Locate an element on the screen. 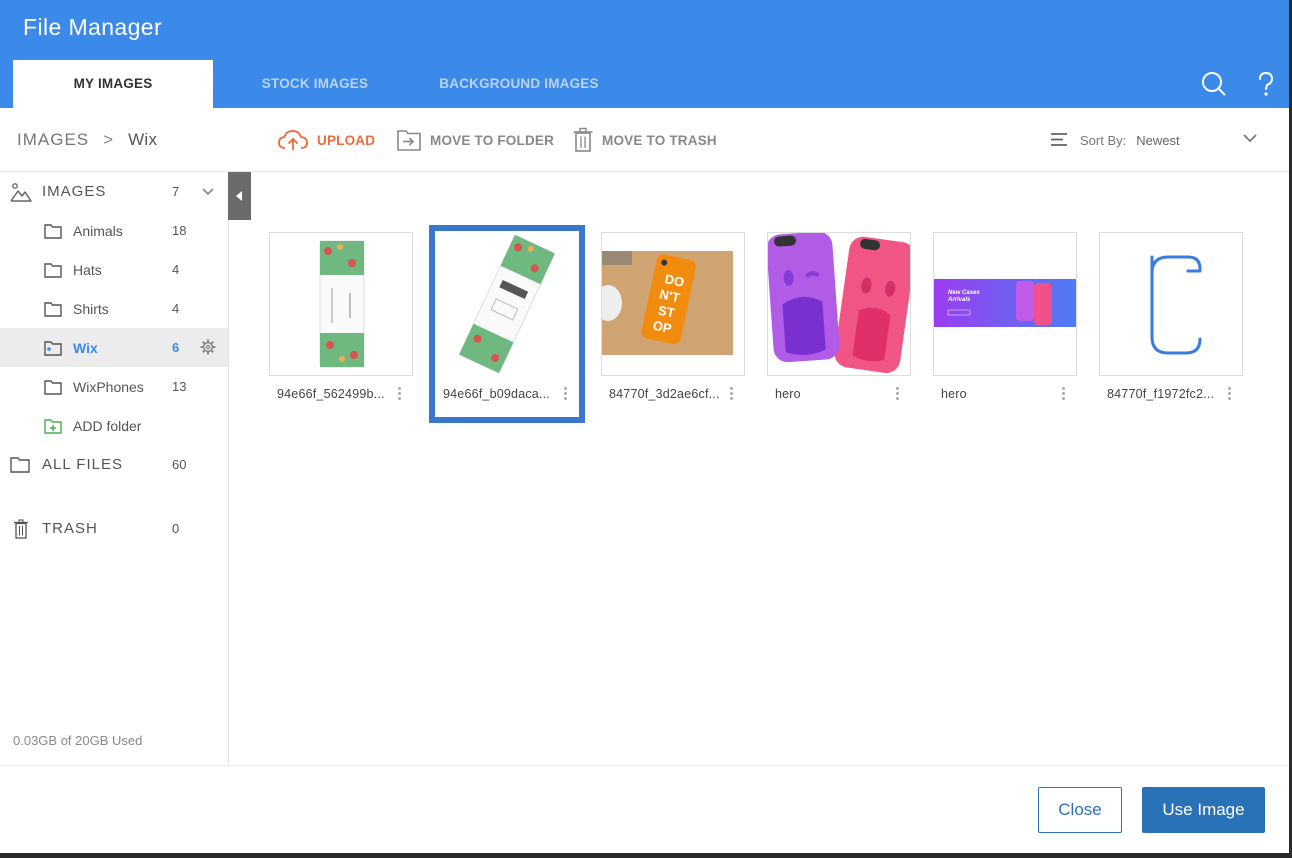  dialog-title: File Manager is located at coordinates (93, 27).